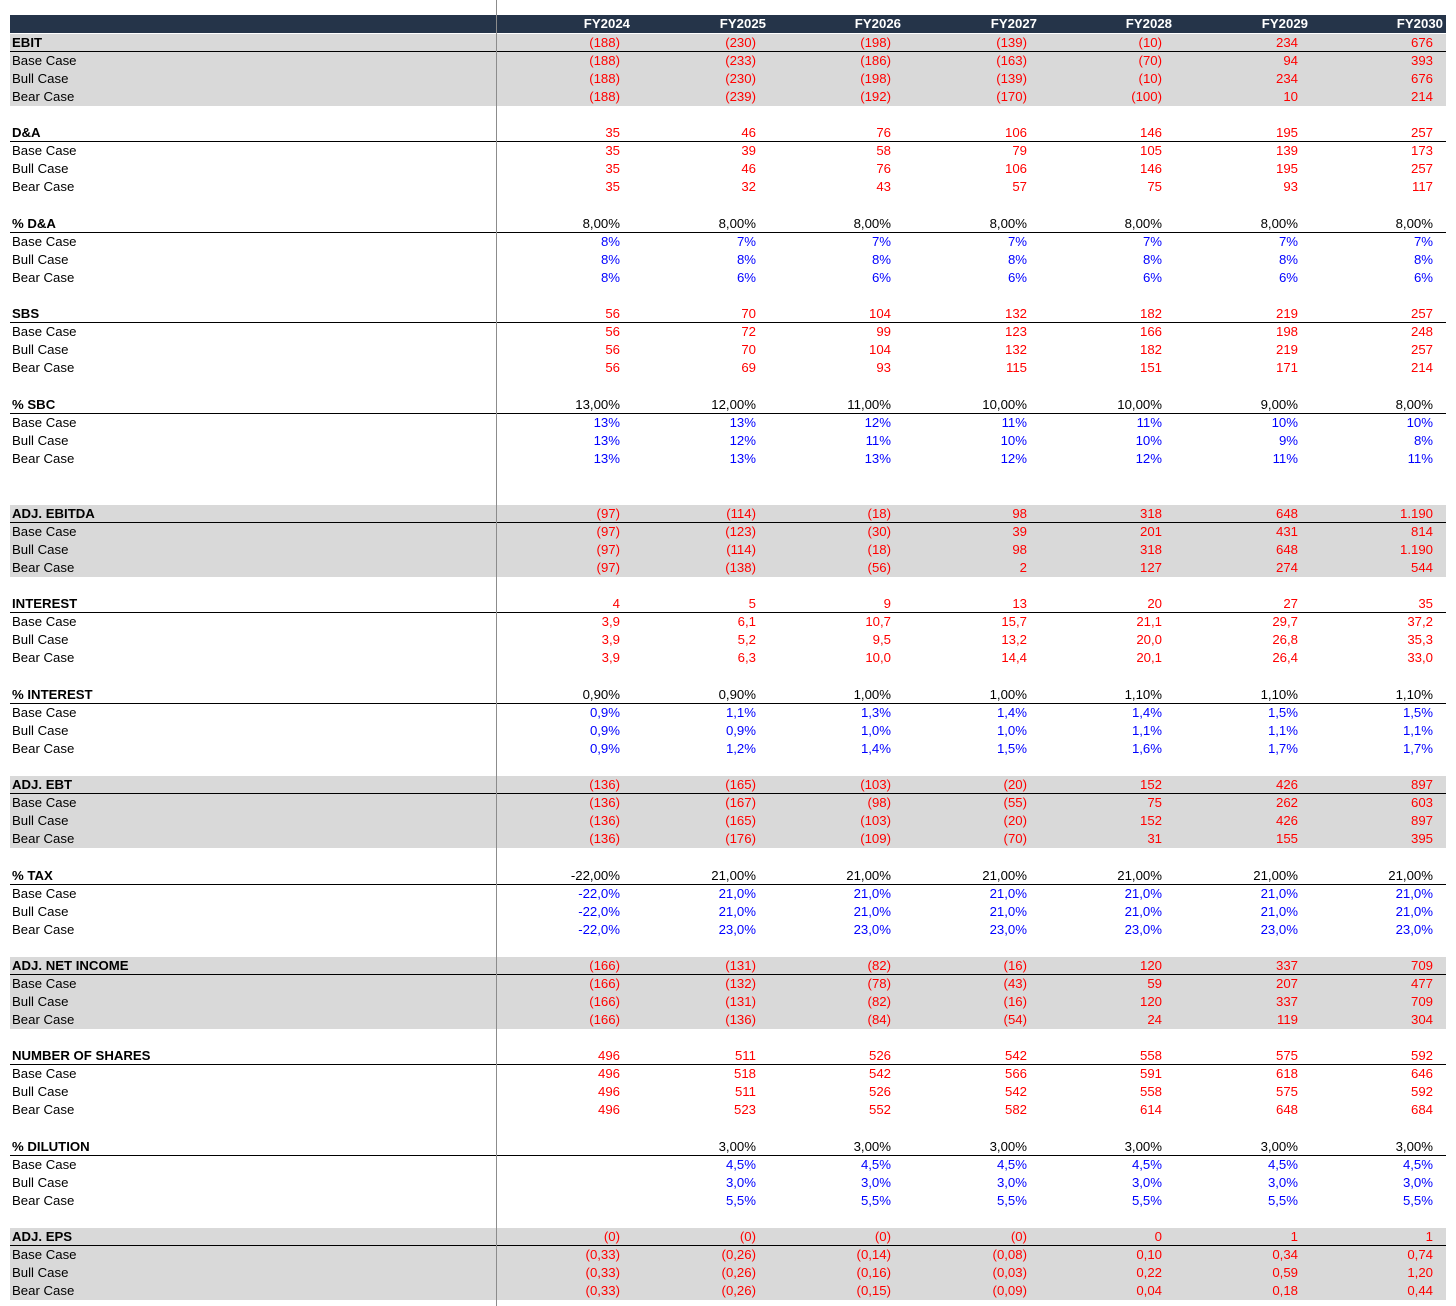 This screenshot has height=1306, width=1456. What do you see at coordinates (696, 984) in the screenshot?
I see `case-value-cell: (132)` at bounding box center [696, 984].